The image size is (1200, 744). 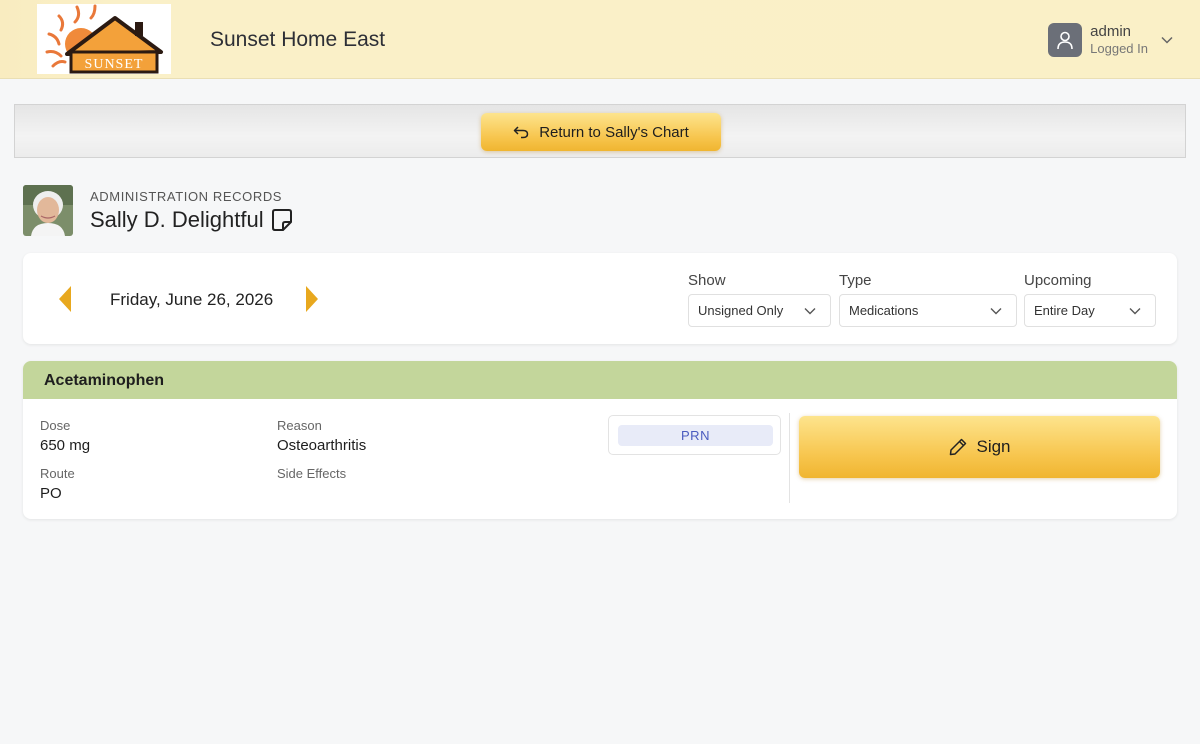 I want to click on upcoming-filter-value: Entire Day, so click(x=1064, y=310).